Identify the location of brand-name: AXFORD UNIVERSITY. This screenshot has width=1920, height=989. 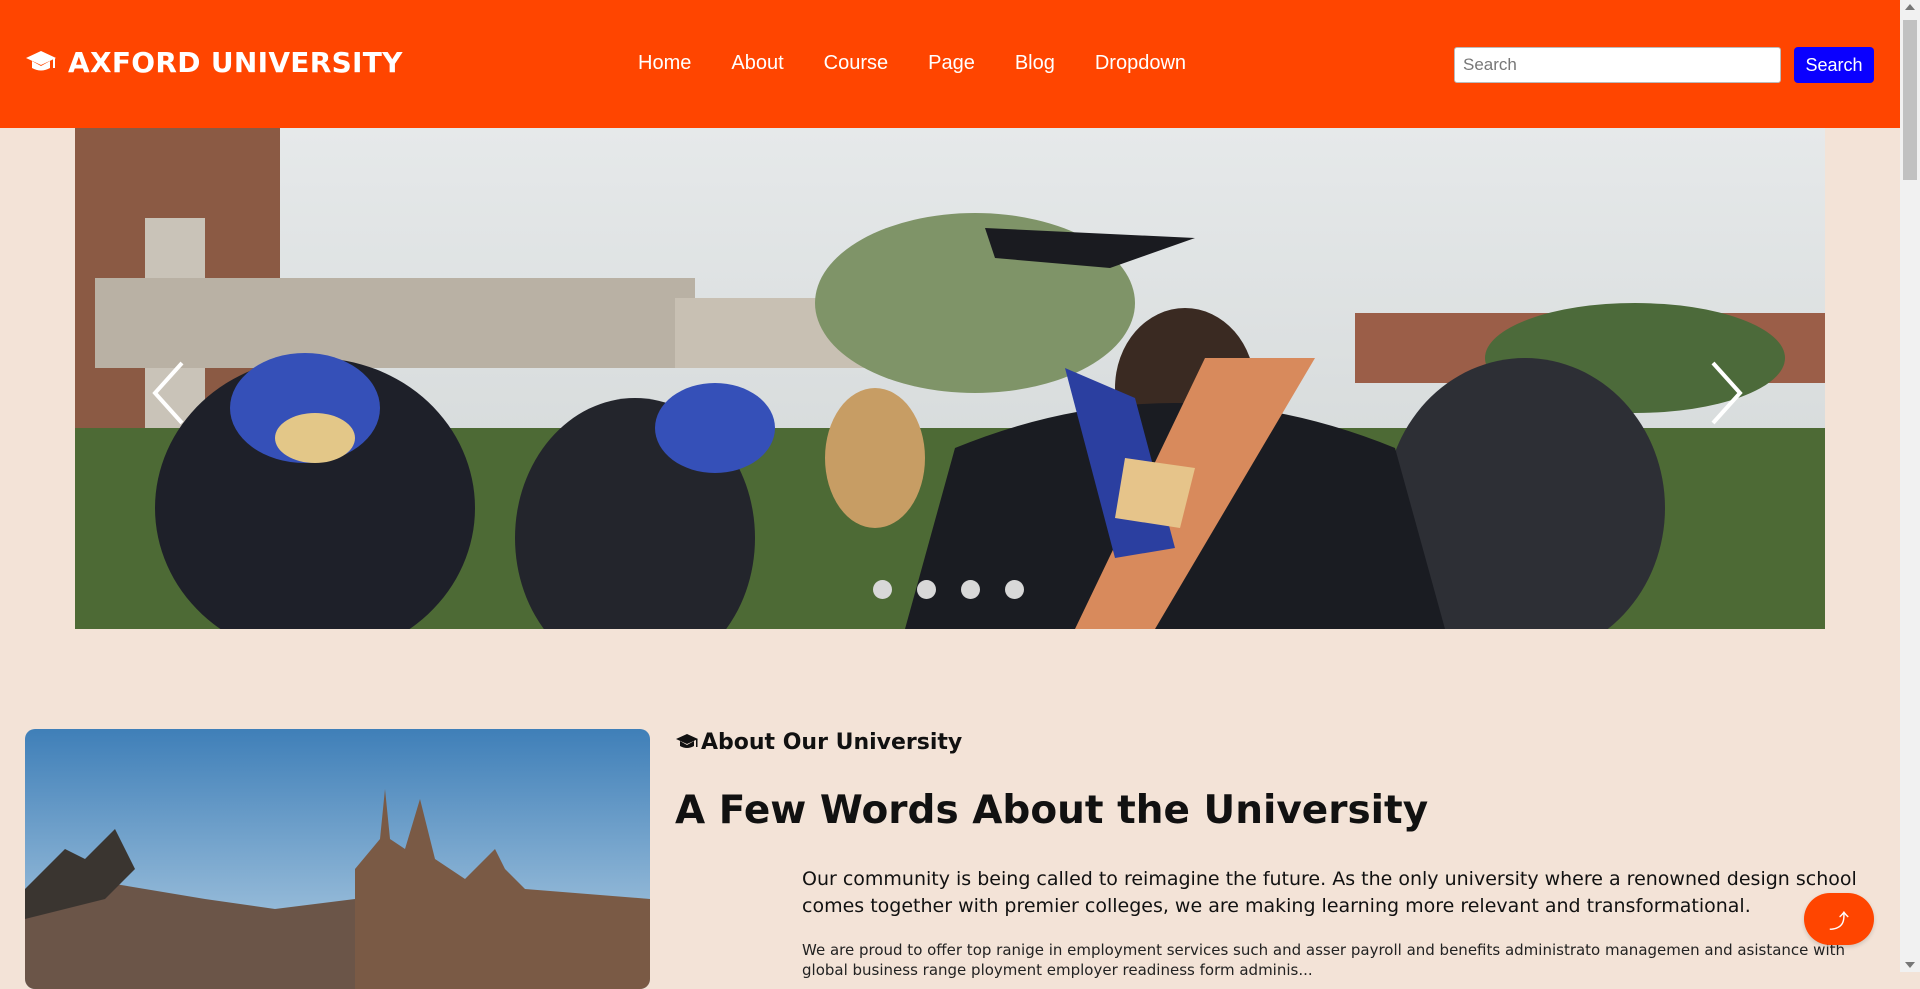
(235, 62).